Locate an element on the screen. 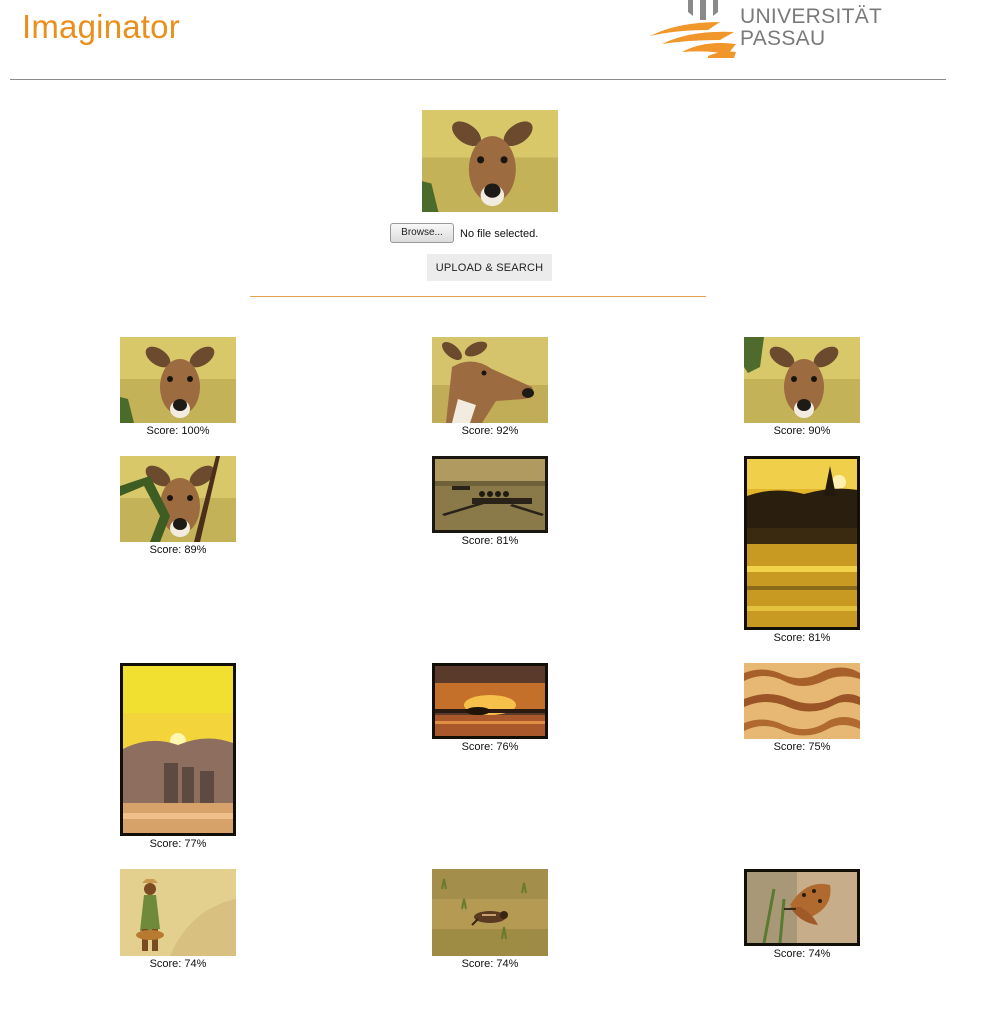  result-score: Score: 100% is located at coordinates (178, 431).